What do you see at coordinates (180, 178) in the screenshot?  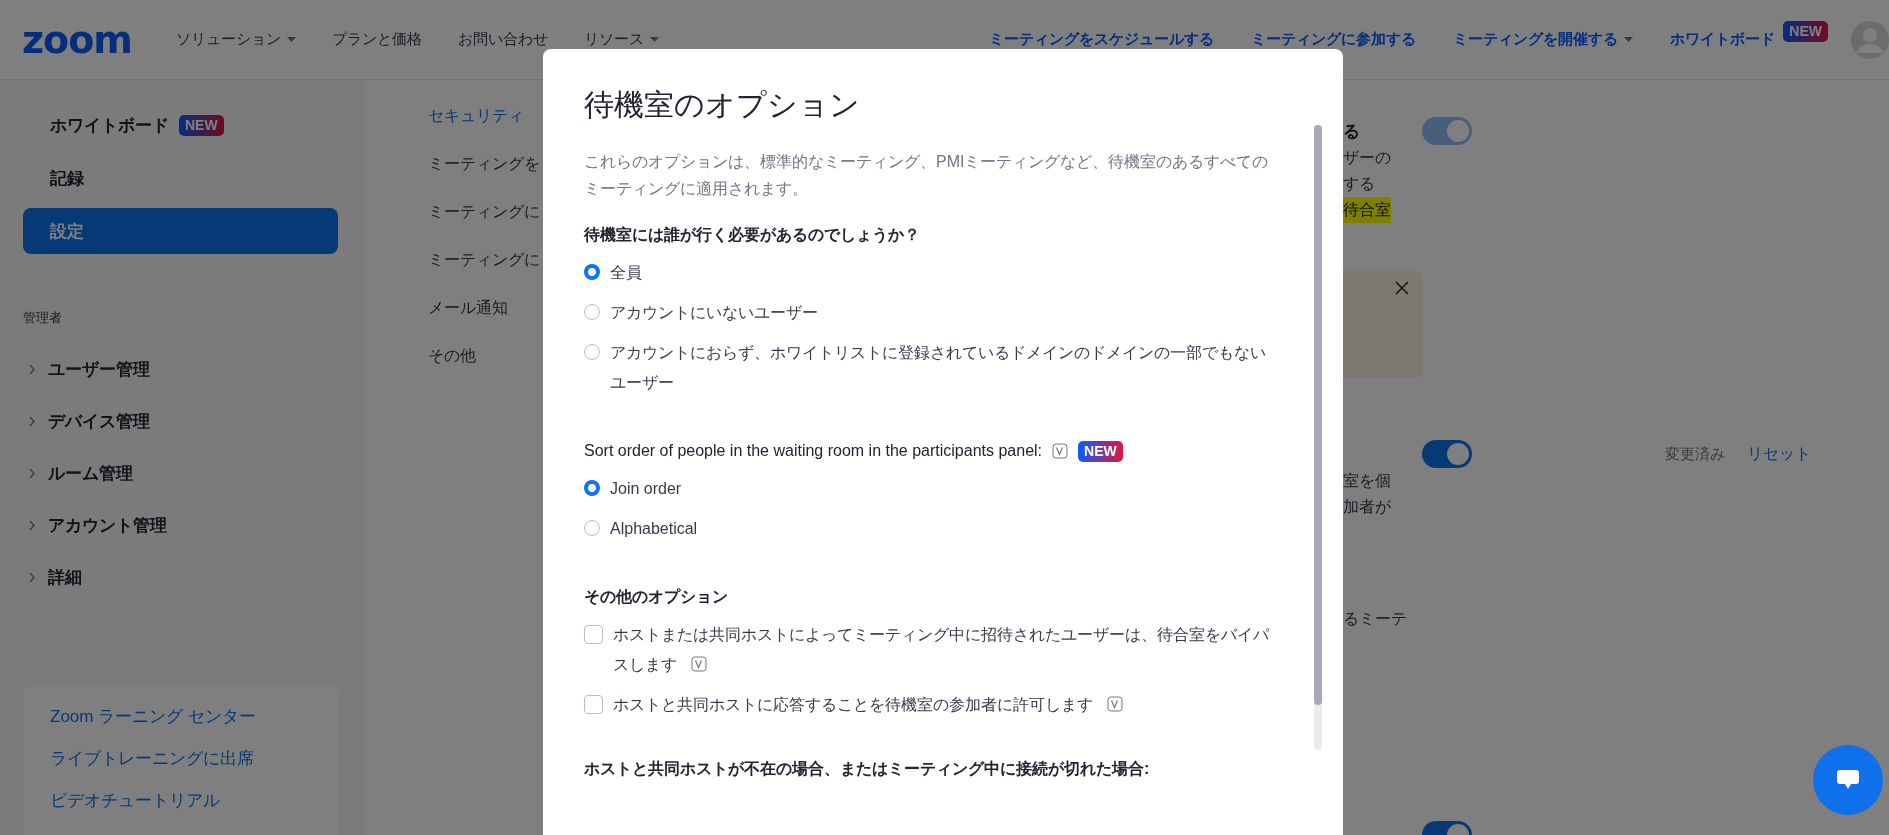 I see `sidebar-item: 記録` at bounding box center [180, 178].